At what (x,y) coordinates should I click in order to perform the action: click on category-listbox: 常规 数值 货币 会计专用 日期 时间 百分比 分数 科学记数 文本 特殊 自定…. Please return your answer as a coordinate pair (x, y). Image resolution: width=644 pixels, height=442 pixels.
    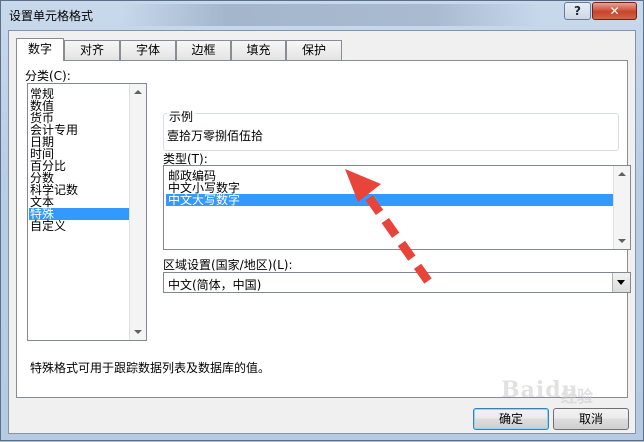
    Looking at the image, I should click on (87, 212).